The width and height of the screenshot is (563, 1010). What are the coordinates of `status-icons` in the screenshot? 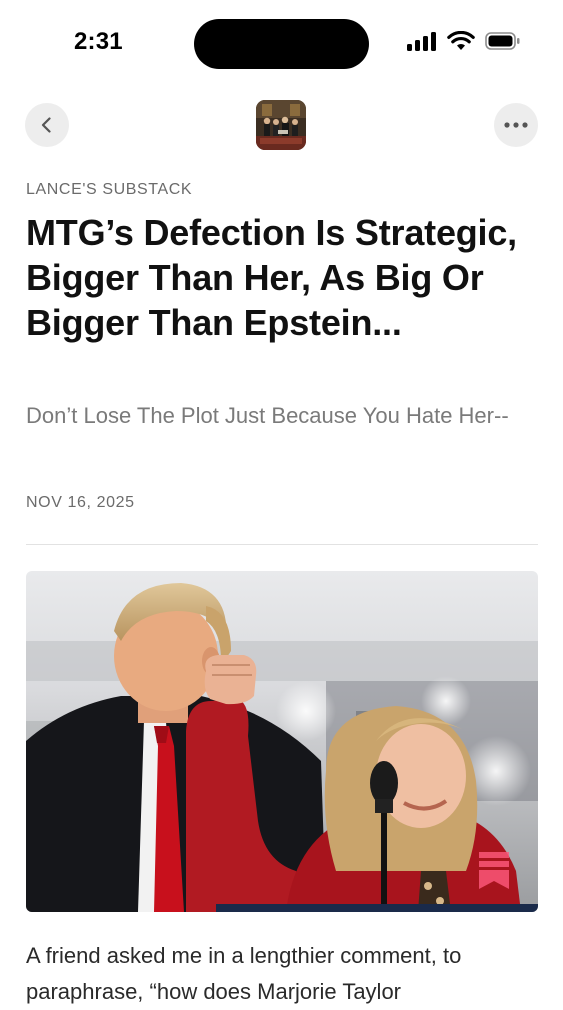 It's located at (464, 41).